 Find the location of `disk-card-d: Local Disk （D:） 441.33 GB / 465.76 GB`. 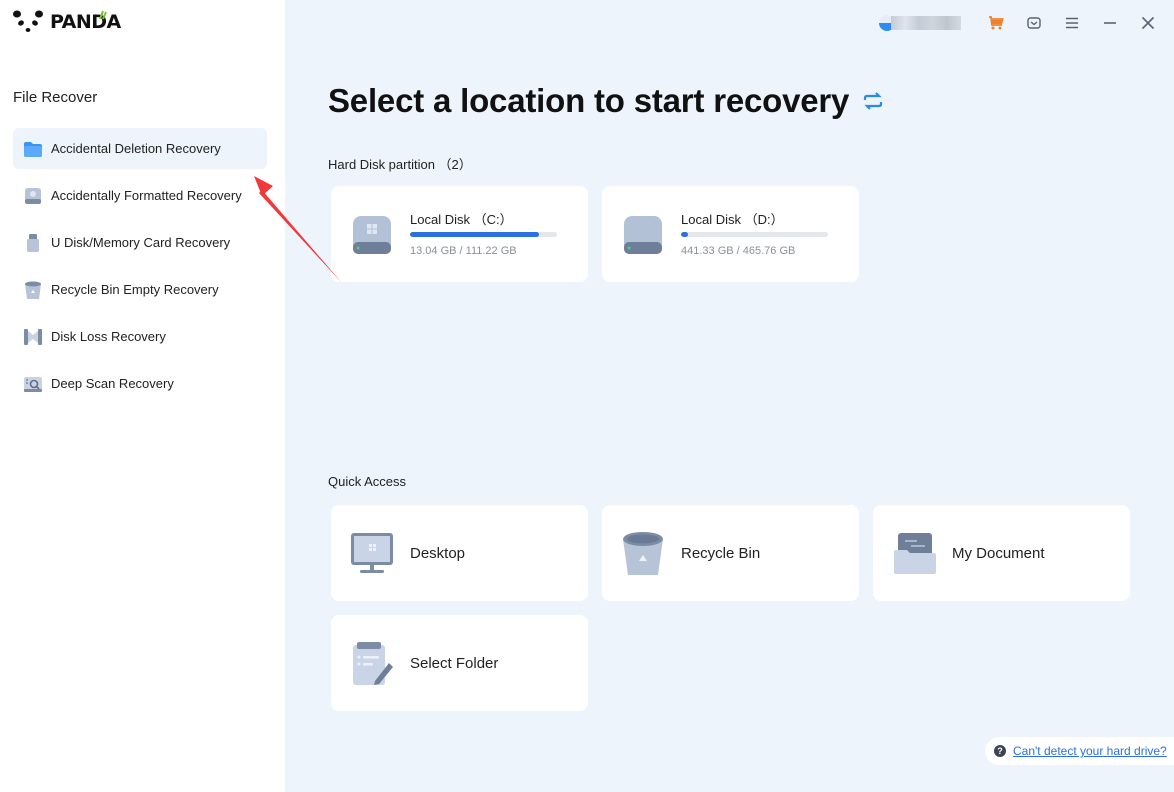

disk-card-d: Local Disk （D:） 441.33 GB / 465.76 GB is located at coordinates (730, 234).